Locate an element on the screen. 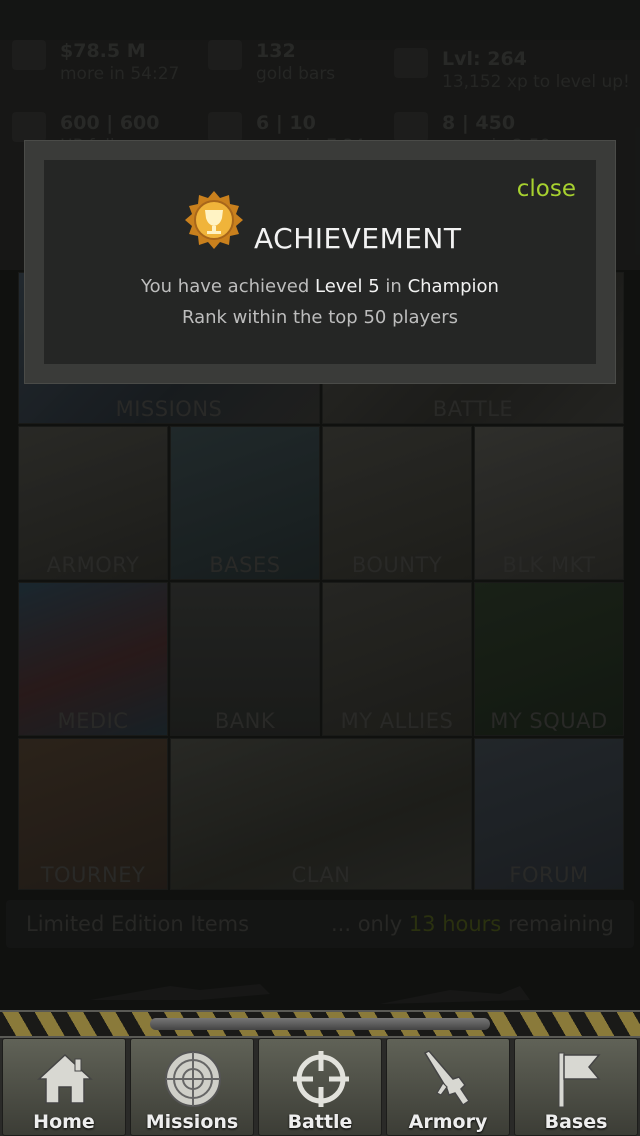 The image size is (640, 1136). close-button: close is located at coordinates (546, 189).